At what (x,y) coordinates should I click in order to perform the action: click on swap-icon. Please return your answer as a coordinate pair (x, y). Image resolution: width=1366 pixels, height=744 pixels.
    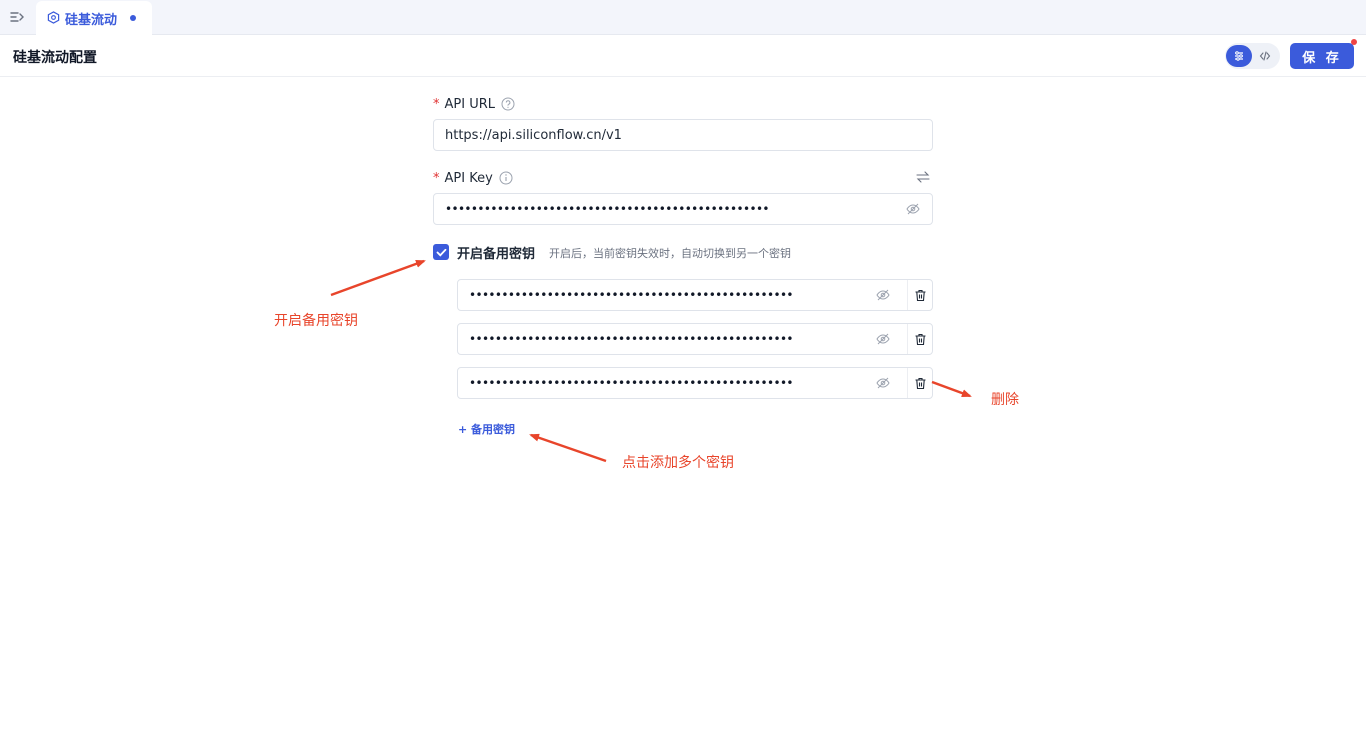
    Looking at the image, I should click on (923, 177).